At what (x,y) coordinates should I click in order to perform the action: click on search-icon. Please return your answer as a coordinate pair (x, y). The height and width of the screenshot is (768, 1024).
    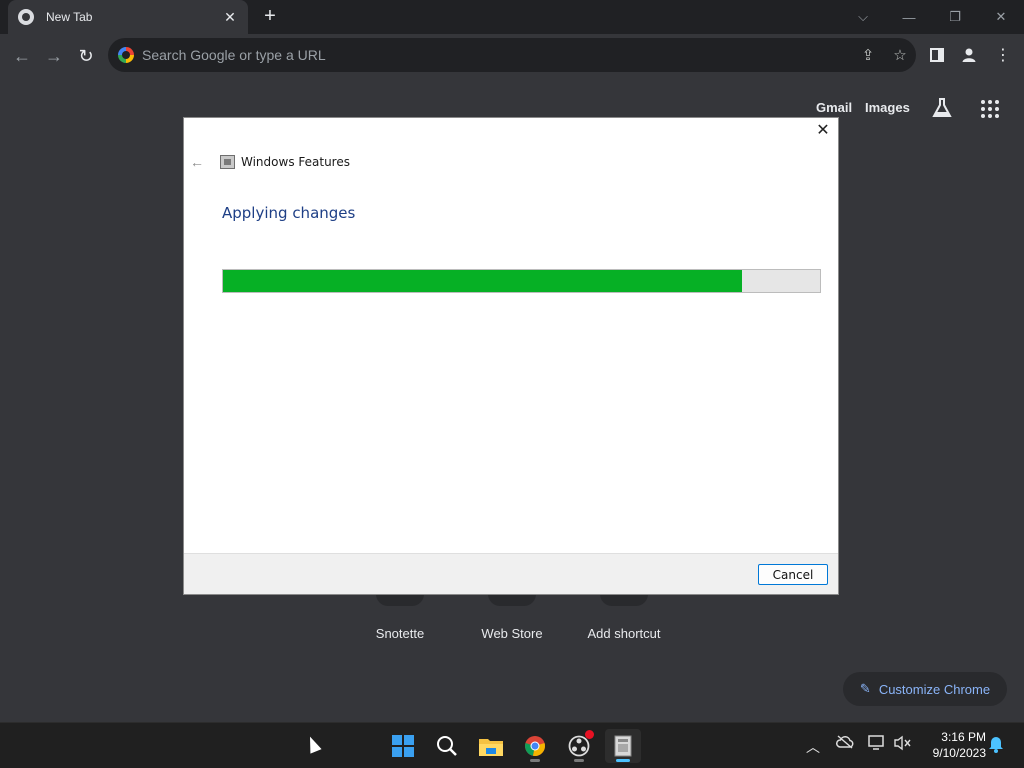
    Looking at the image, I should click on (447, 746).